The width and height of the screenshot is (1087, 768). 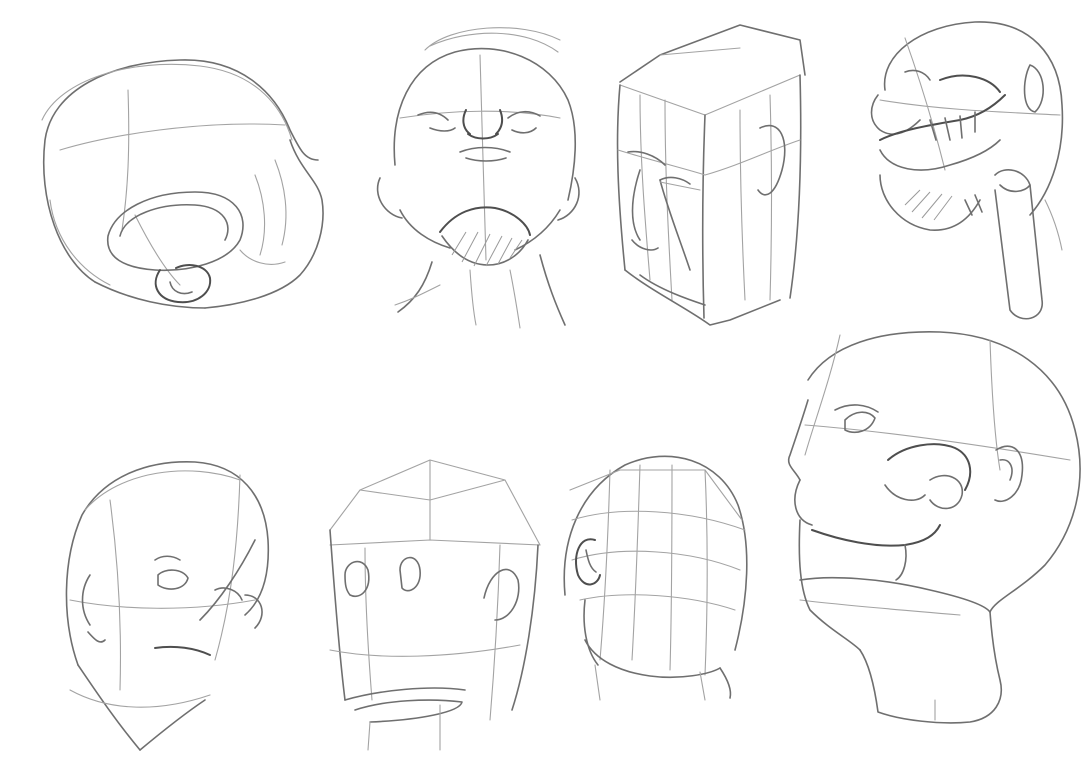 I want to click on sketch-head-back-view, so click(x=655, y=578).